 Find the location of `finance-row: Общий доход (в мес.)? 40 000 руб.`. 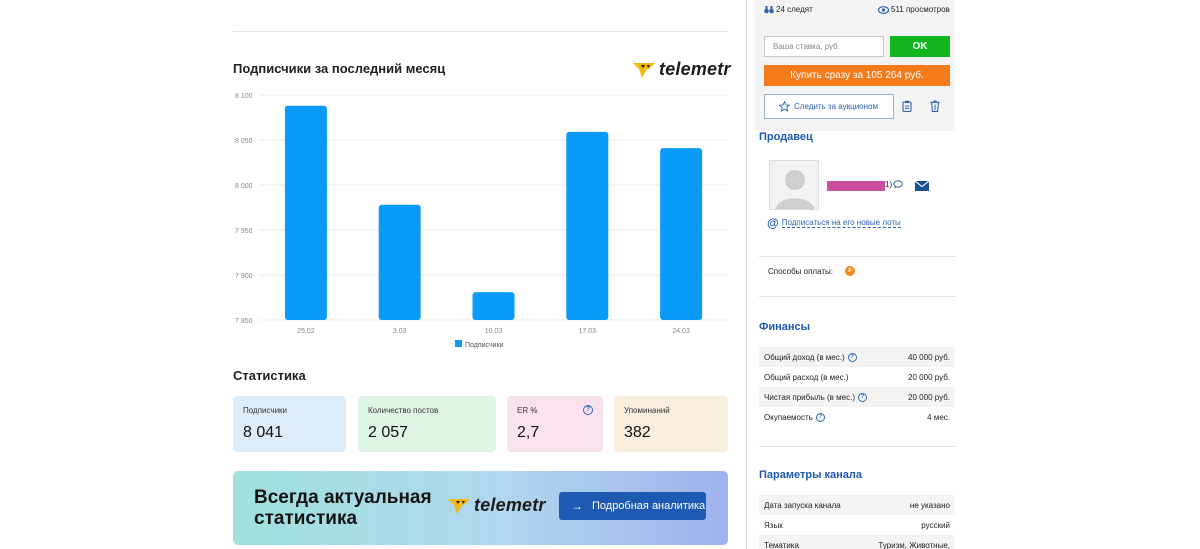

finance-row: Общий доход (в мес.)? 40 000 руб. is located at coordinates (857, 357).